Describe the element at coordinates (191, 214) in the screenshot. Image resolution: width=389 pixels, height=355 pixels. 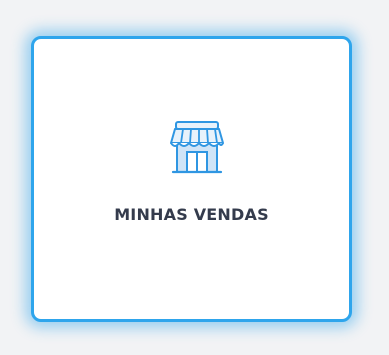
I see `card-label: MINHAS VENDAS` at that location.